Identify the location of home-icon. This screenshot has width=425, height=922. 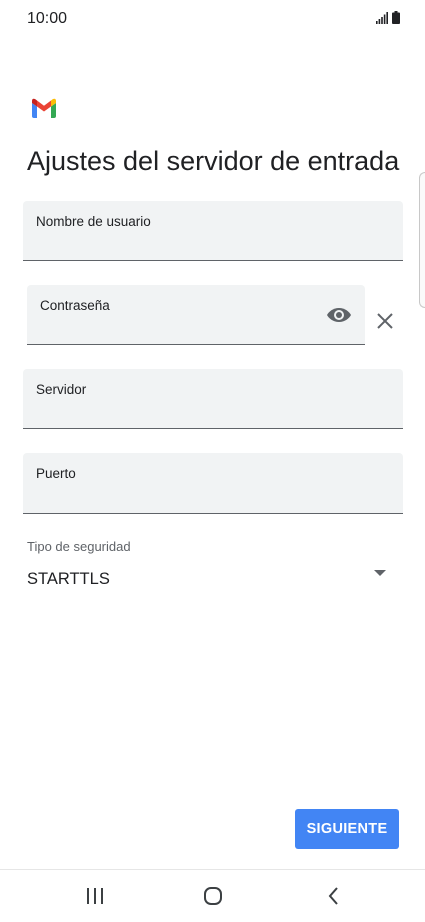
(213, 896).